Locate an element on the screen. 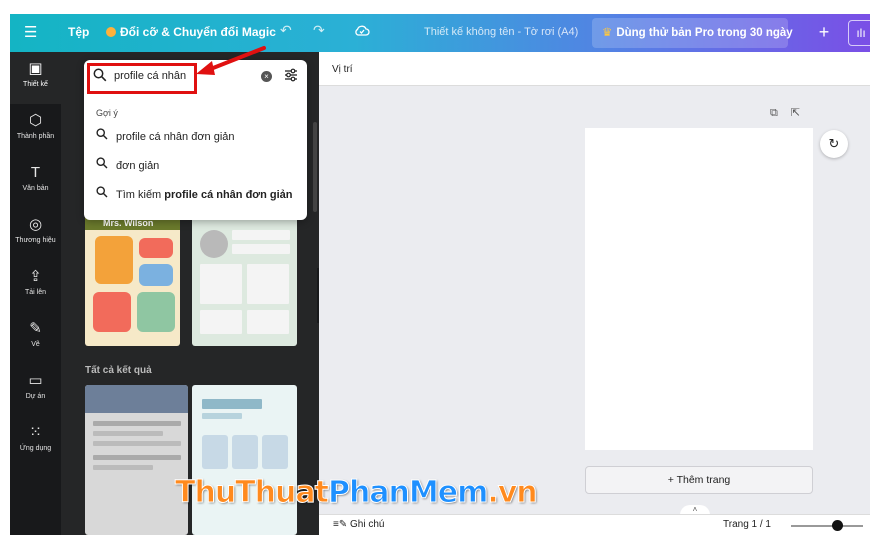 The image size is (870, 535). add-collaborator-button: + is located at coordinates (824, 33).